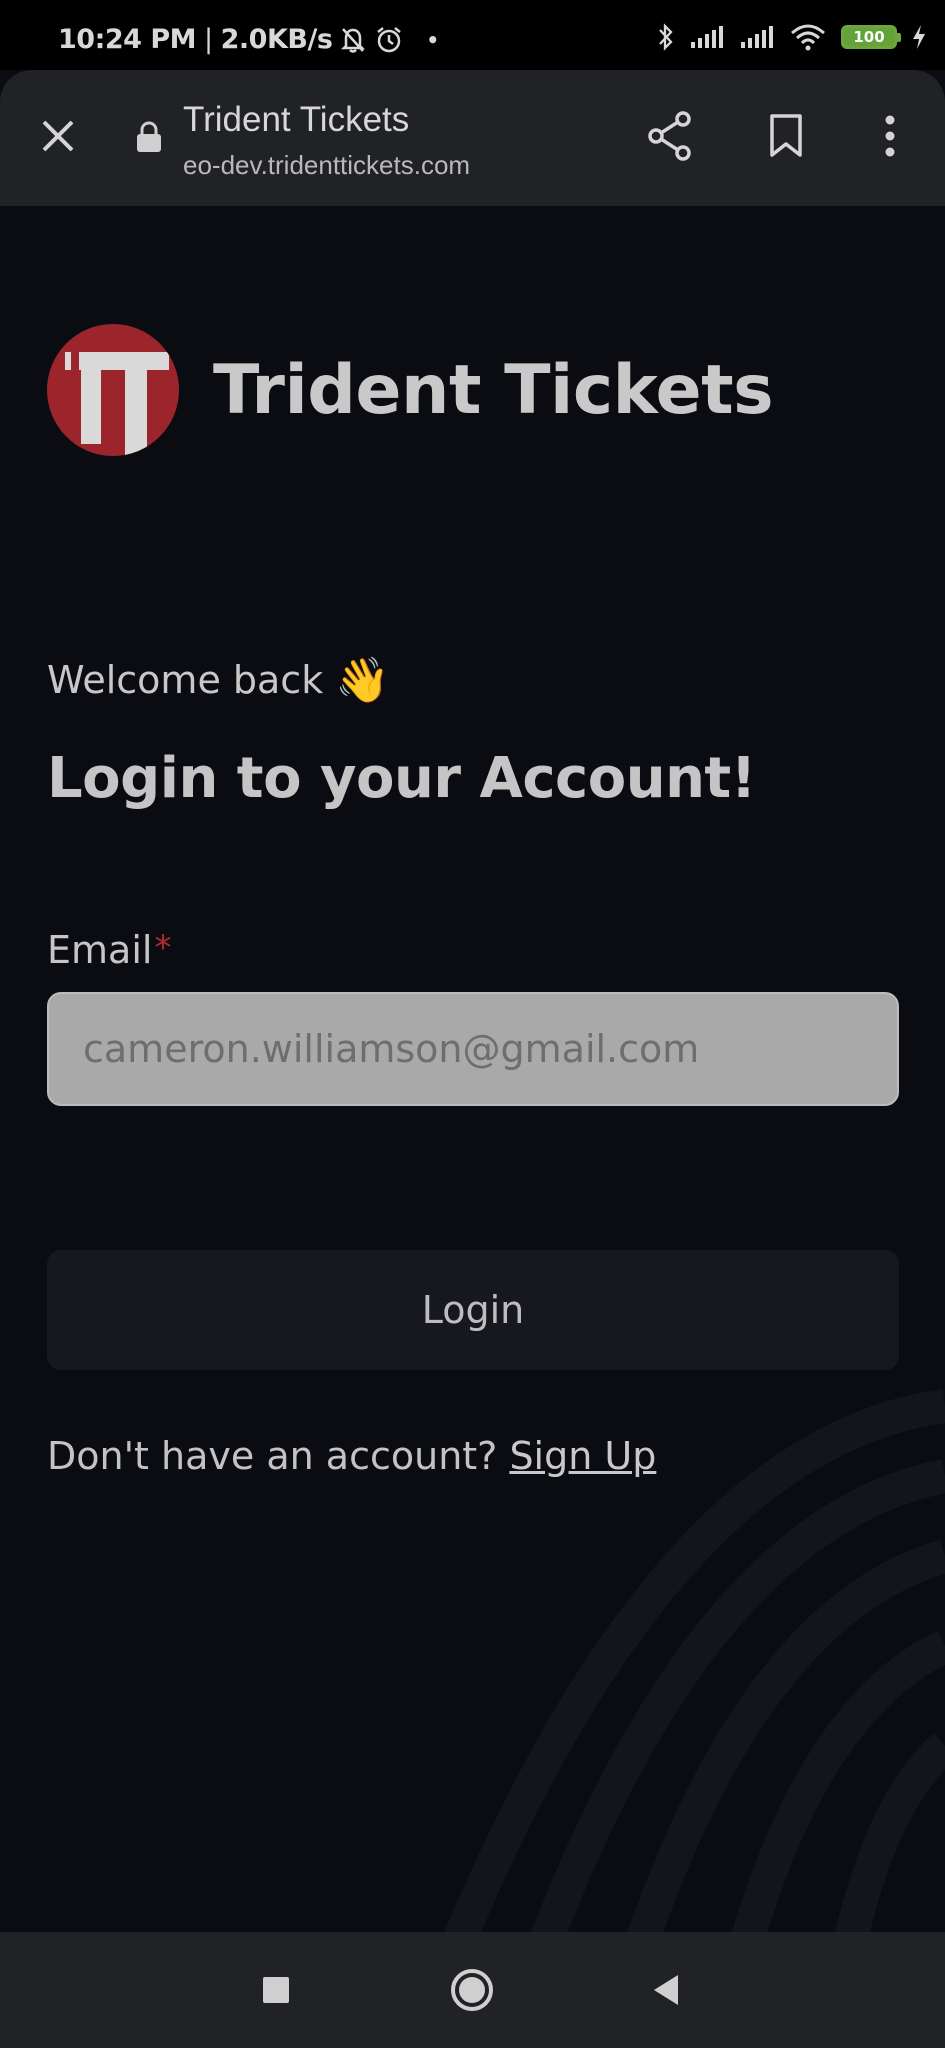 The height and width of the screenshot is (2048, 945). Describe the element at coordinates (276, 39) in the screenshot. I see `network-speed: 2.0KB/s` at that location.